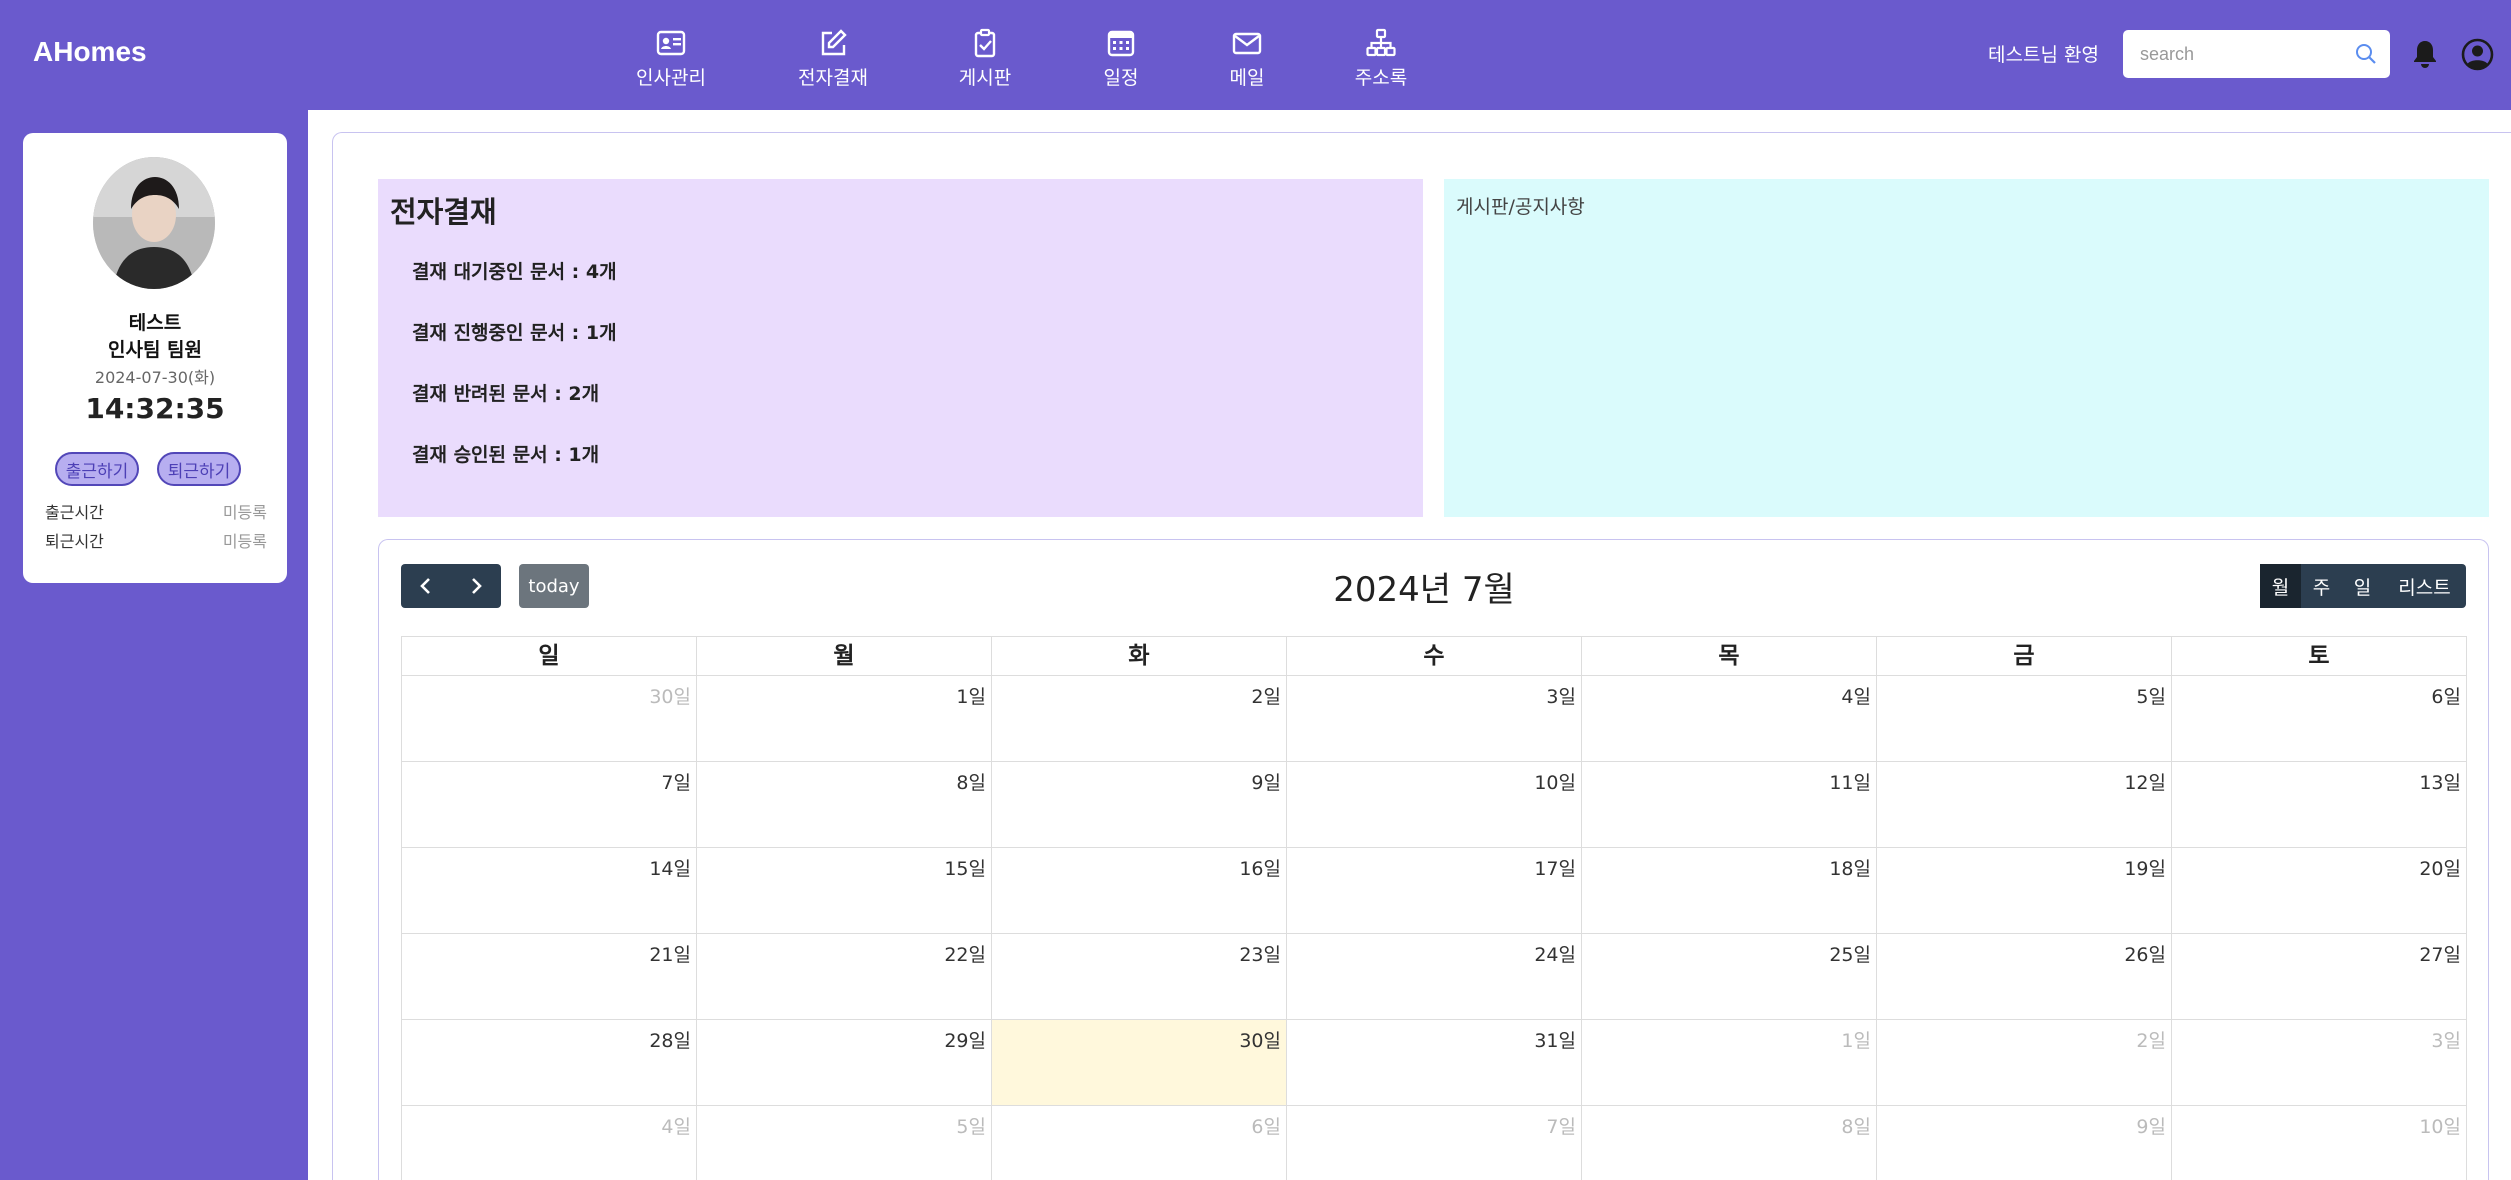  I want to click on approval-rejected-link: 결재 반려된 문서 : 2개, so click(505, 392).